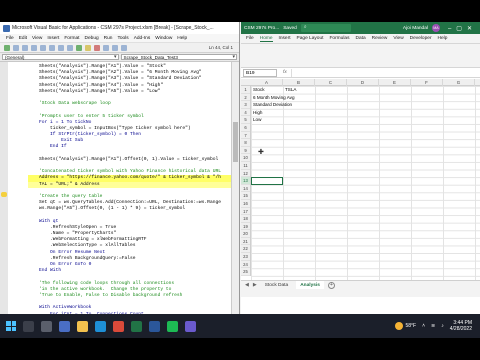 The width and height of the screenshot is (480, 360). What do you see at coordinates (53, 38) in the screenshot?
I see `vbe-menu-insert: Insert` at bounding box center [53, 38].